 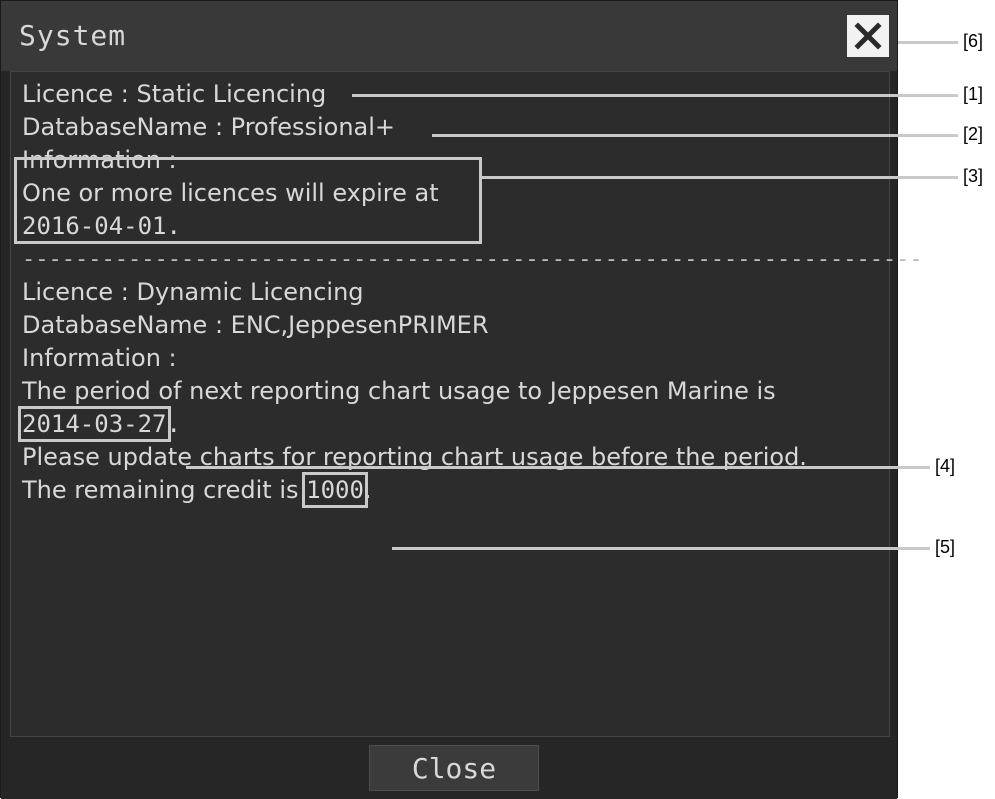 What do you see at coordinates (99, 358) in the screenshot?
I see `information-label-2: Information :` at bounding box center [99, 358].